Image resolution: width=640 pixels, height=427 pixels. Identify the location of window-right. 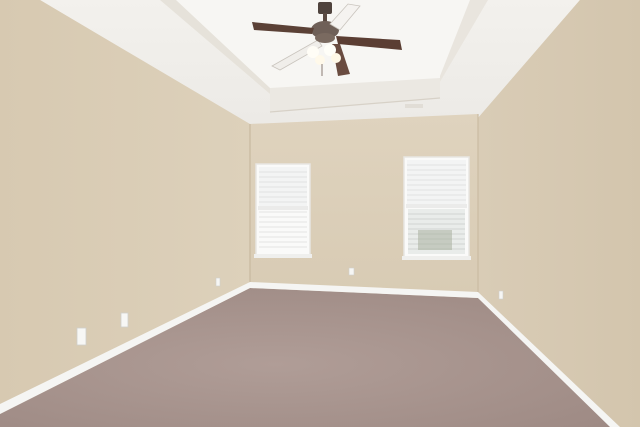
(436, 208).